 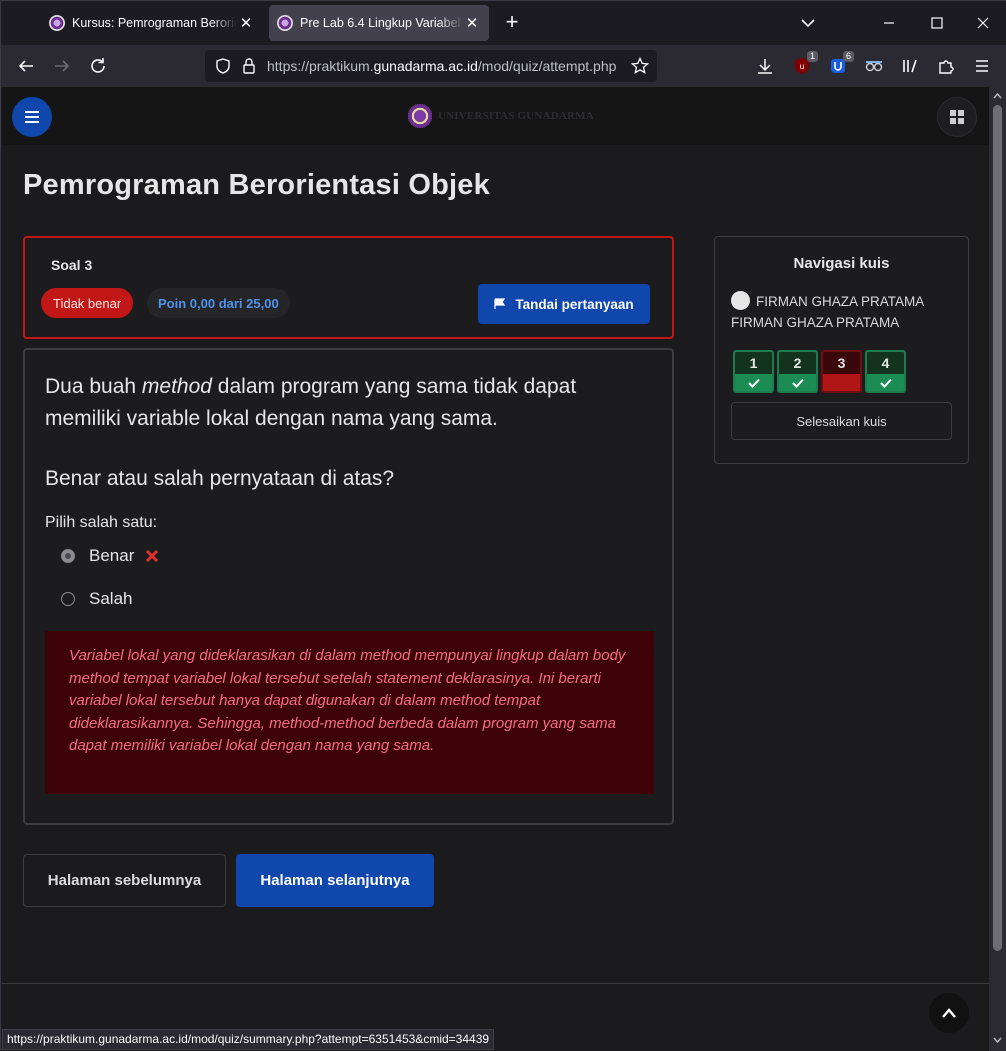 What do you see at coordinates (997, 528) in the screenshot?
I see `scrollbar-thumb` at bounding box center [997, 528].